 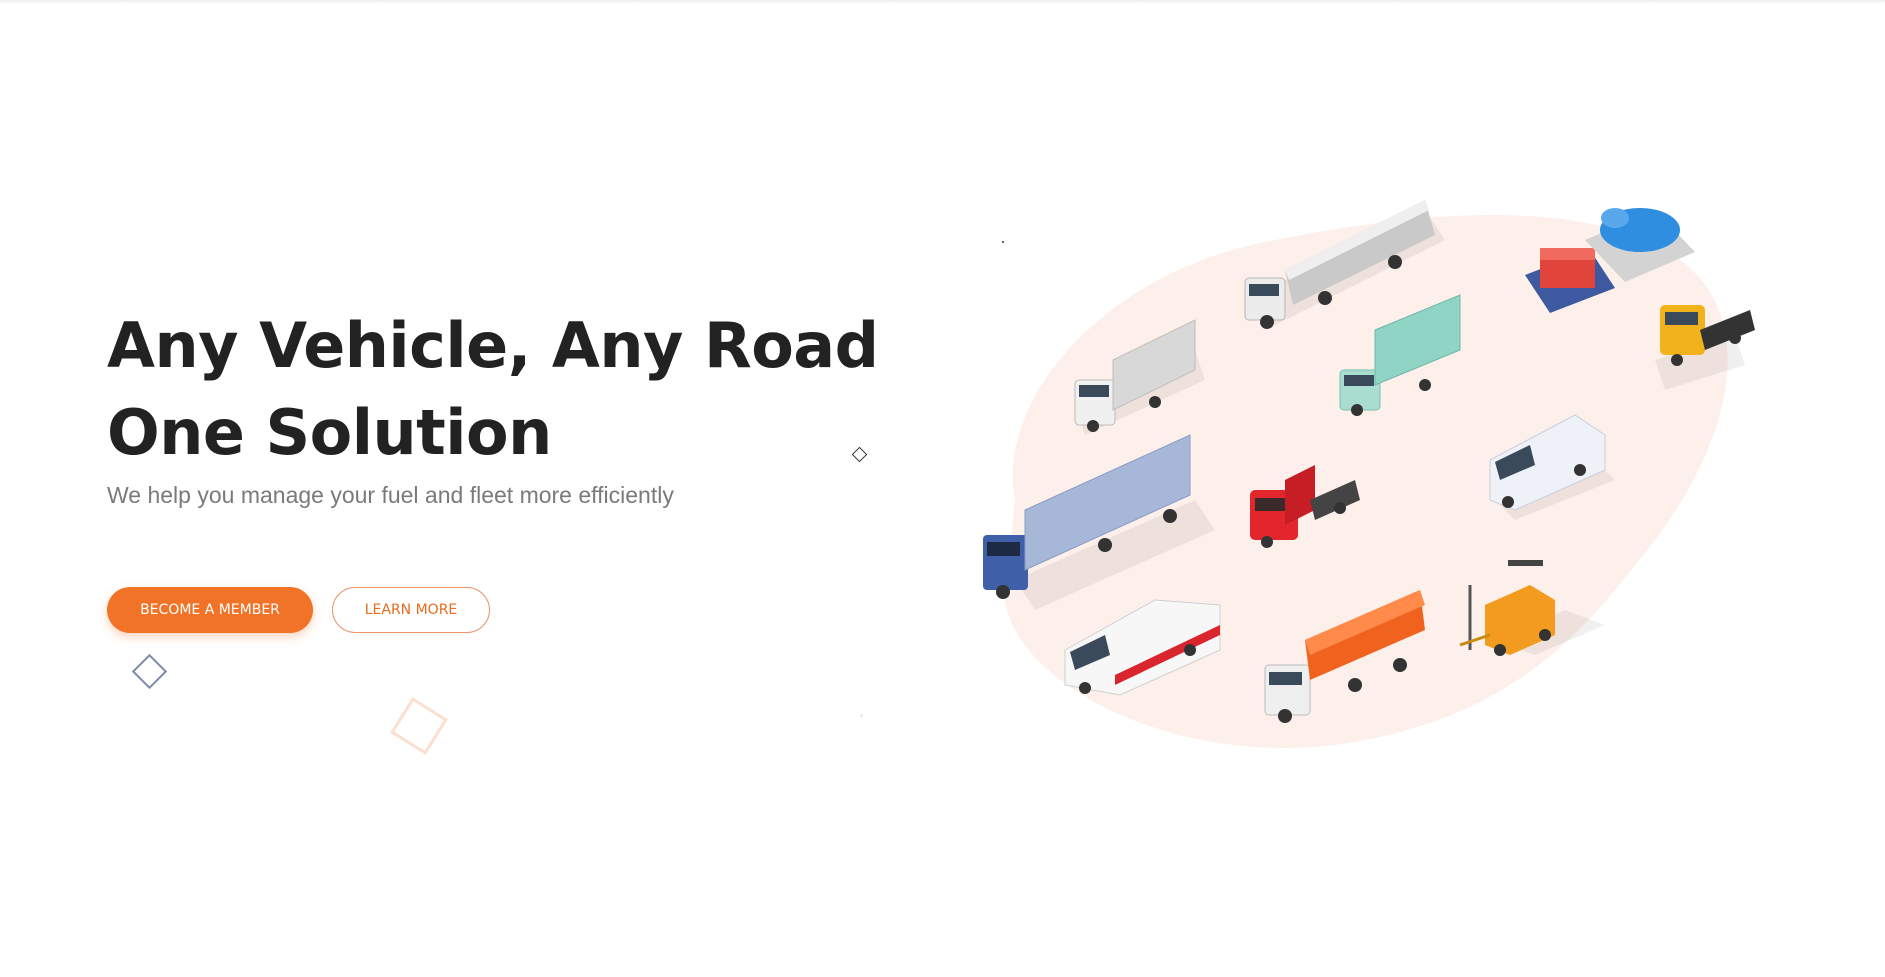 What do you see at coordinates (942, 2) in the screenshot?
I see `header-shadow` at bounding box center [942, 2].